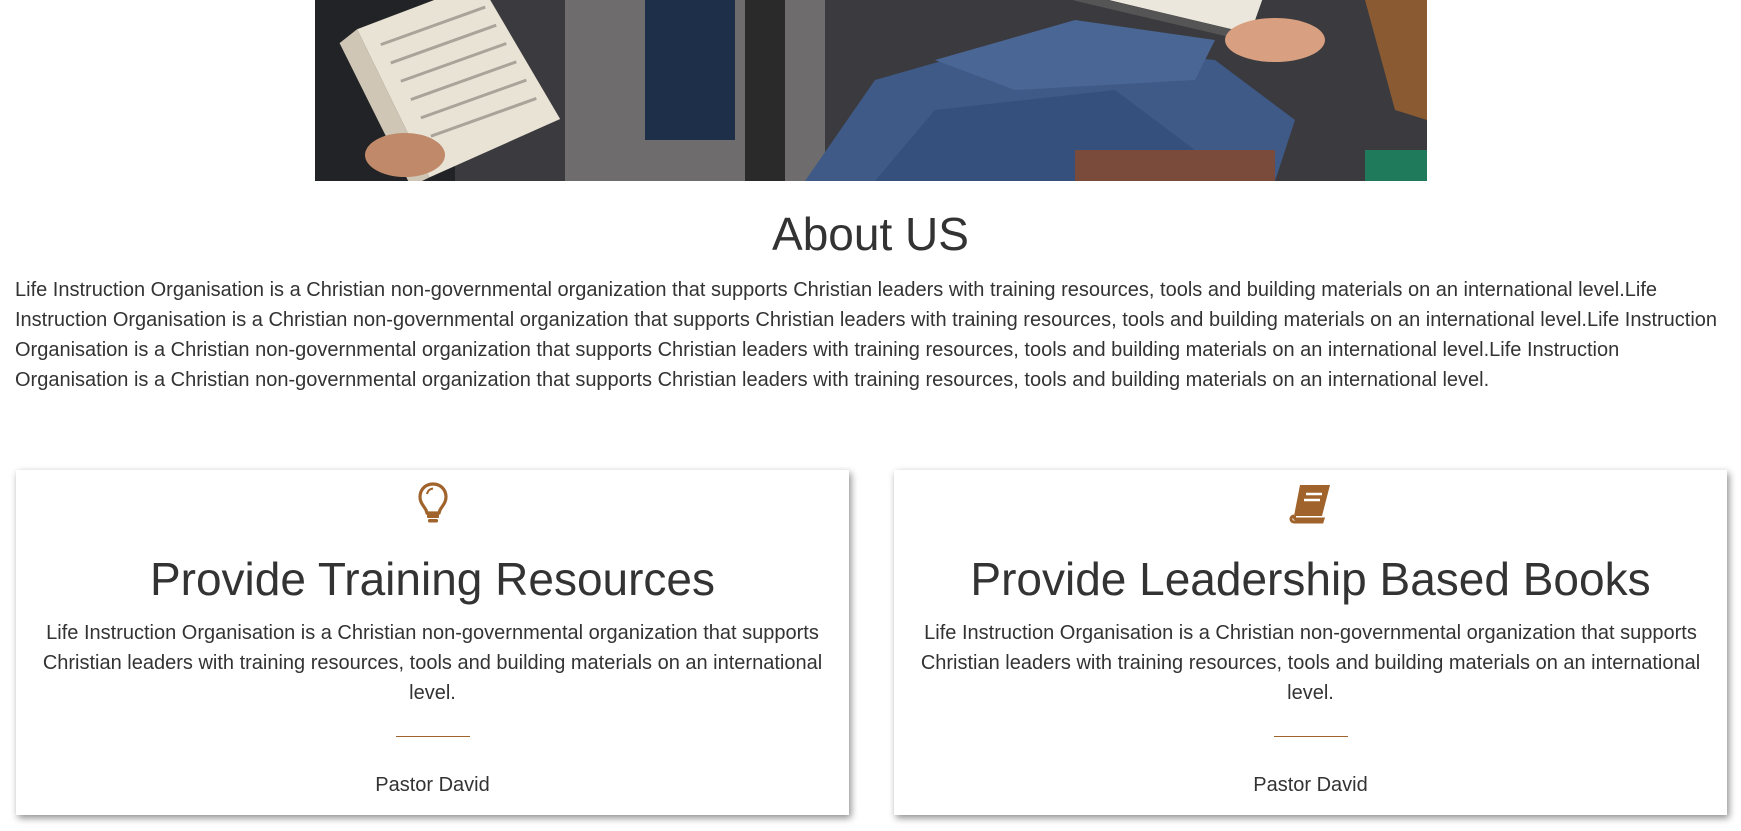 This screenshot has height=831, width=1741. I want to click on card-title: Provide Training Resources, so click(432, 579).